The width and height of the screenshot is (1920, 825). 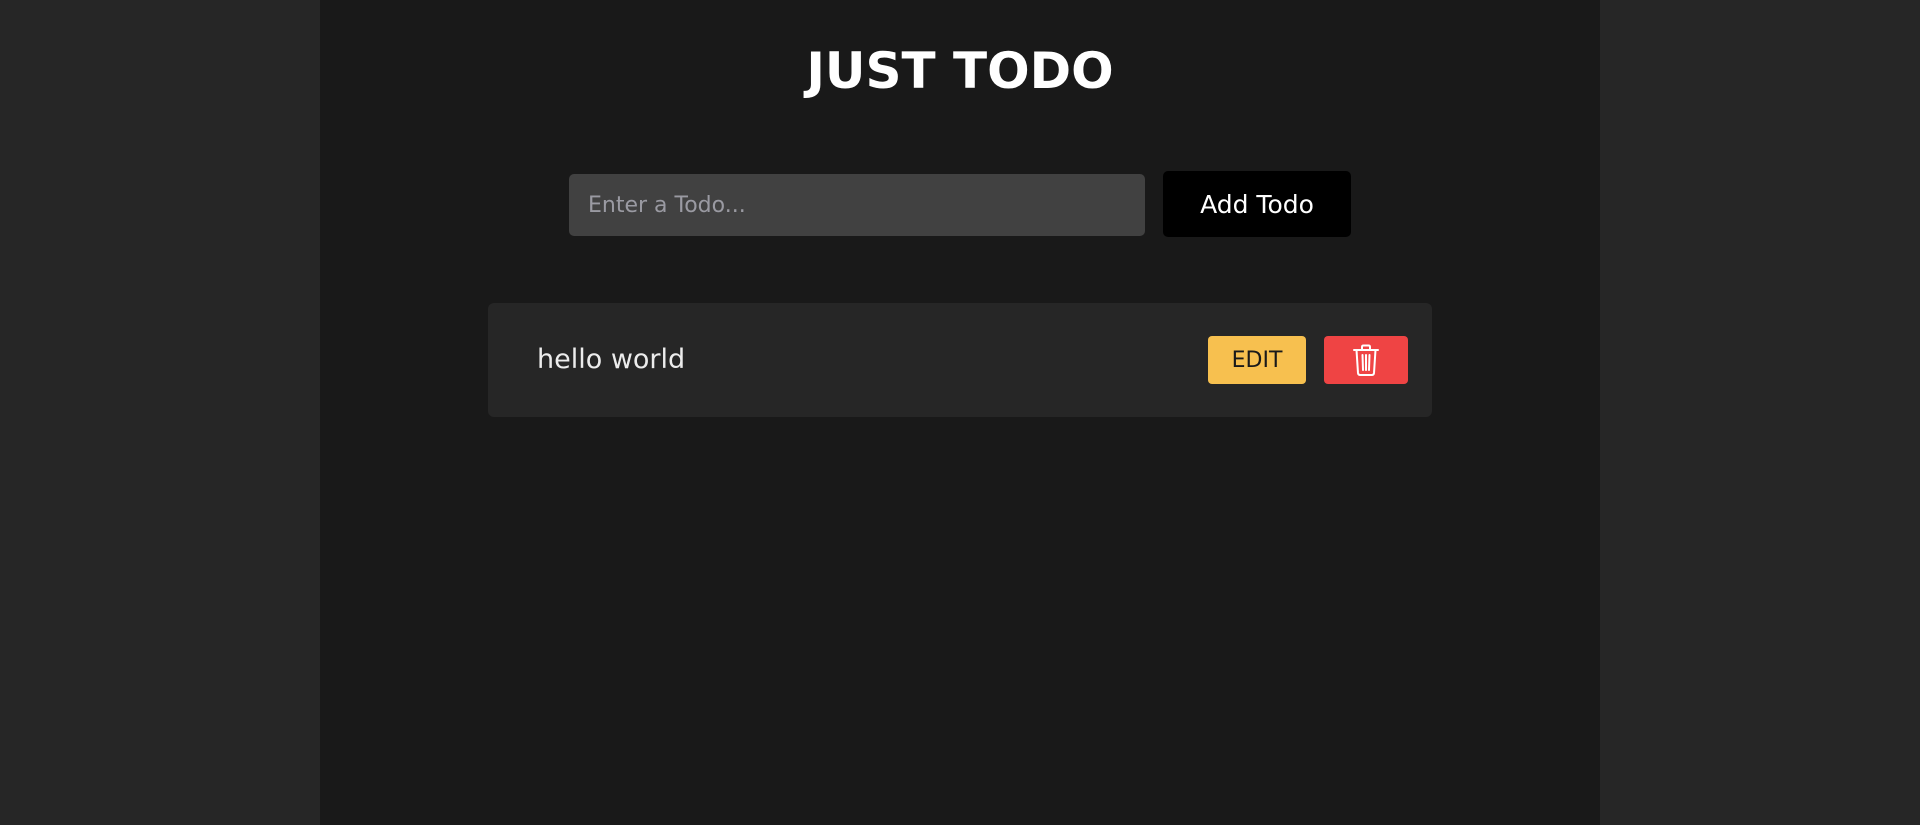 I want to click on edit-button: EDIT, so click(x=1257, y=360).